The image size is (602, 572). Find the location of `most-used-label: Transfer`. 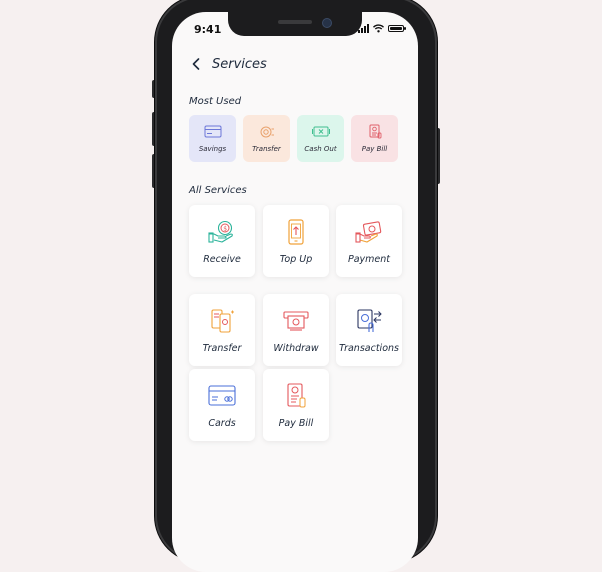

most-used-label: Transfer is located at coordinates (266, 148).